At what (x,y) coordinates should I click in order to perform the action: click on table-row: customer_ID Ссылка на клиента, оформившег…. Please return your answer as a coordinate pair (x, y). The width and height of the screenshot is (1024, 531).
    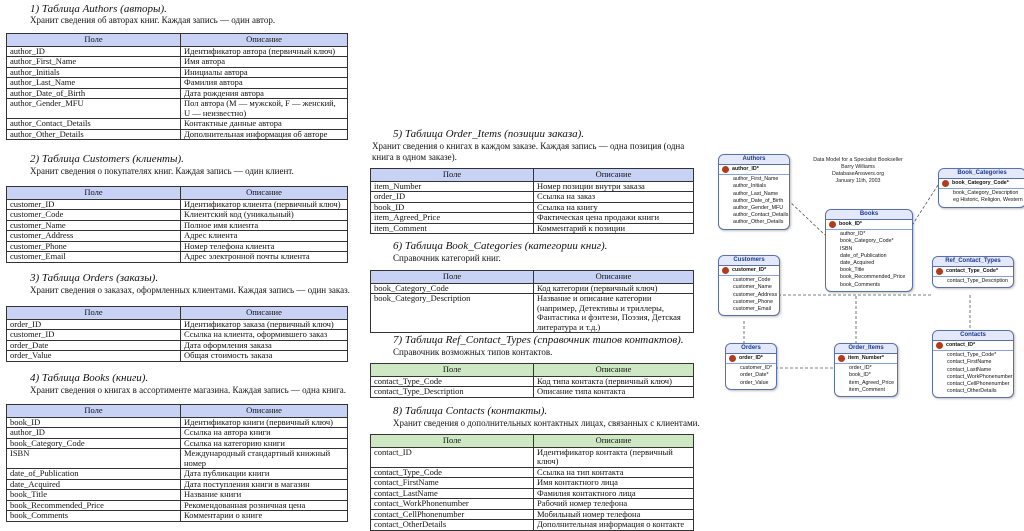
    Looking at the image, I should click on (177, 335).